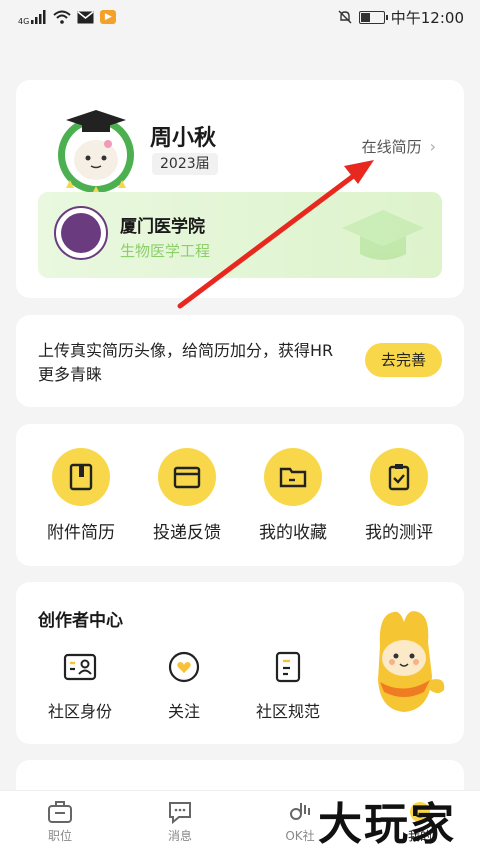 The height and width of the screenshot is (853, 480). Describe the element at coordinates (399, 533) in the screenshot. I see `tool-label: 我的测评` at that location.